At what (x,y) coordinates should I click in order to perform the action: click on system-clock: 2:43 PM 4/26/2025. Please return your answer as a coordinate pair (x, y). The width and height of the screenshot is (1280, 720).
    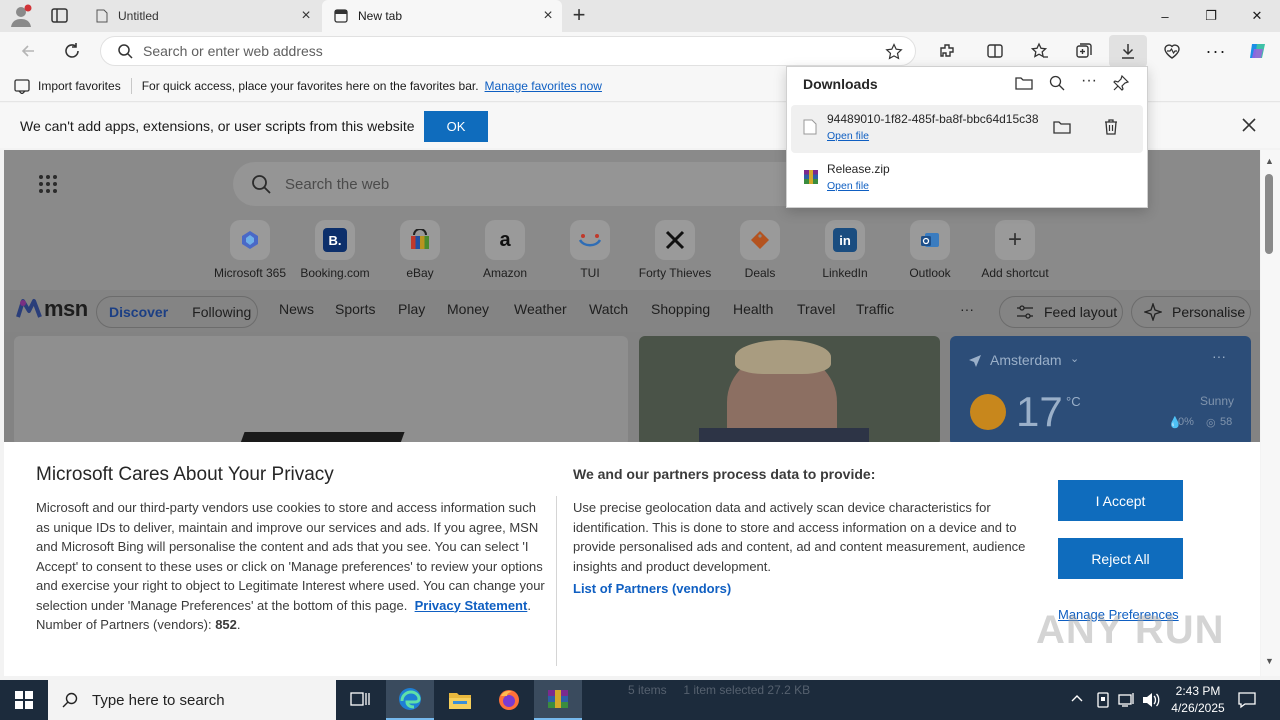
    Looking at the image, I should click on (1198, 700).